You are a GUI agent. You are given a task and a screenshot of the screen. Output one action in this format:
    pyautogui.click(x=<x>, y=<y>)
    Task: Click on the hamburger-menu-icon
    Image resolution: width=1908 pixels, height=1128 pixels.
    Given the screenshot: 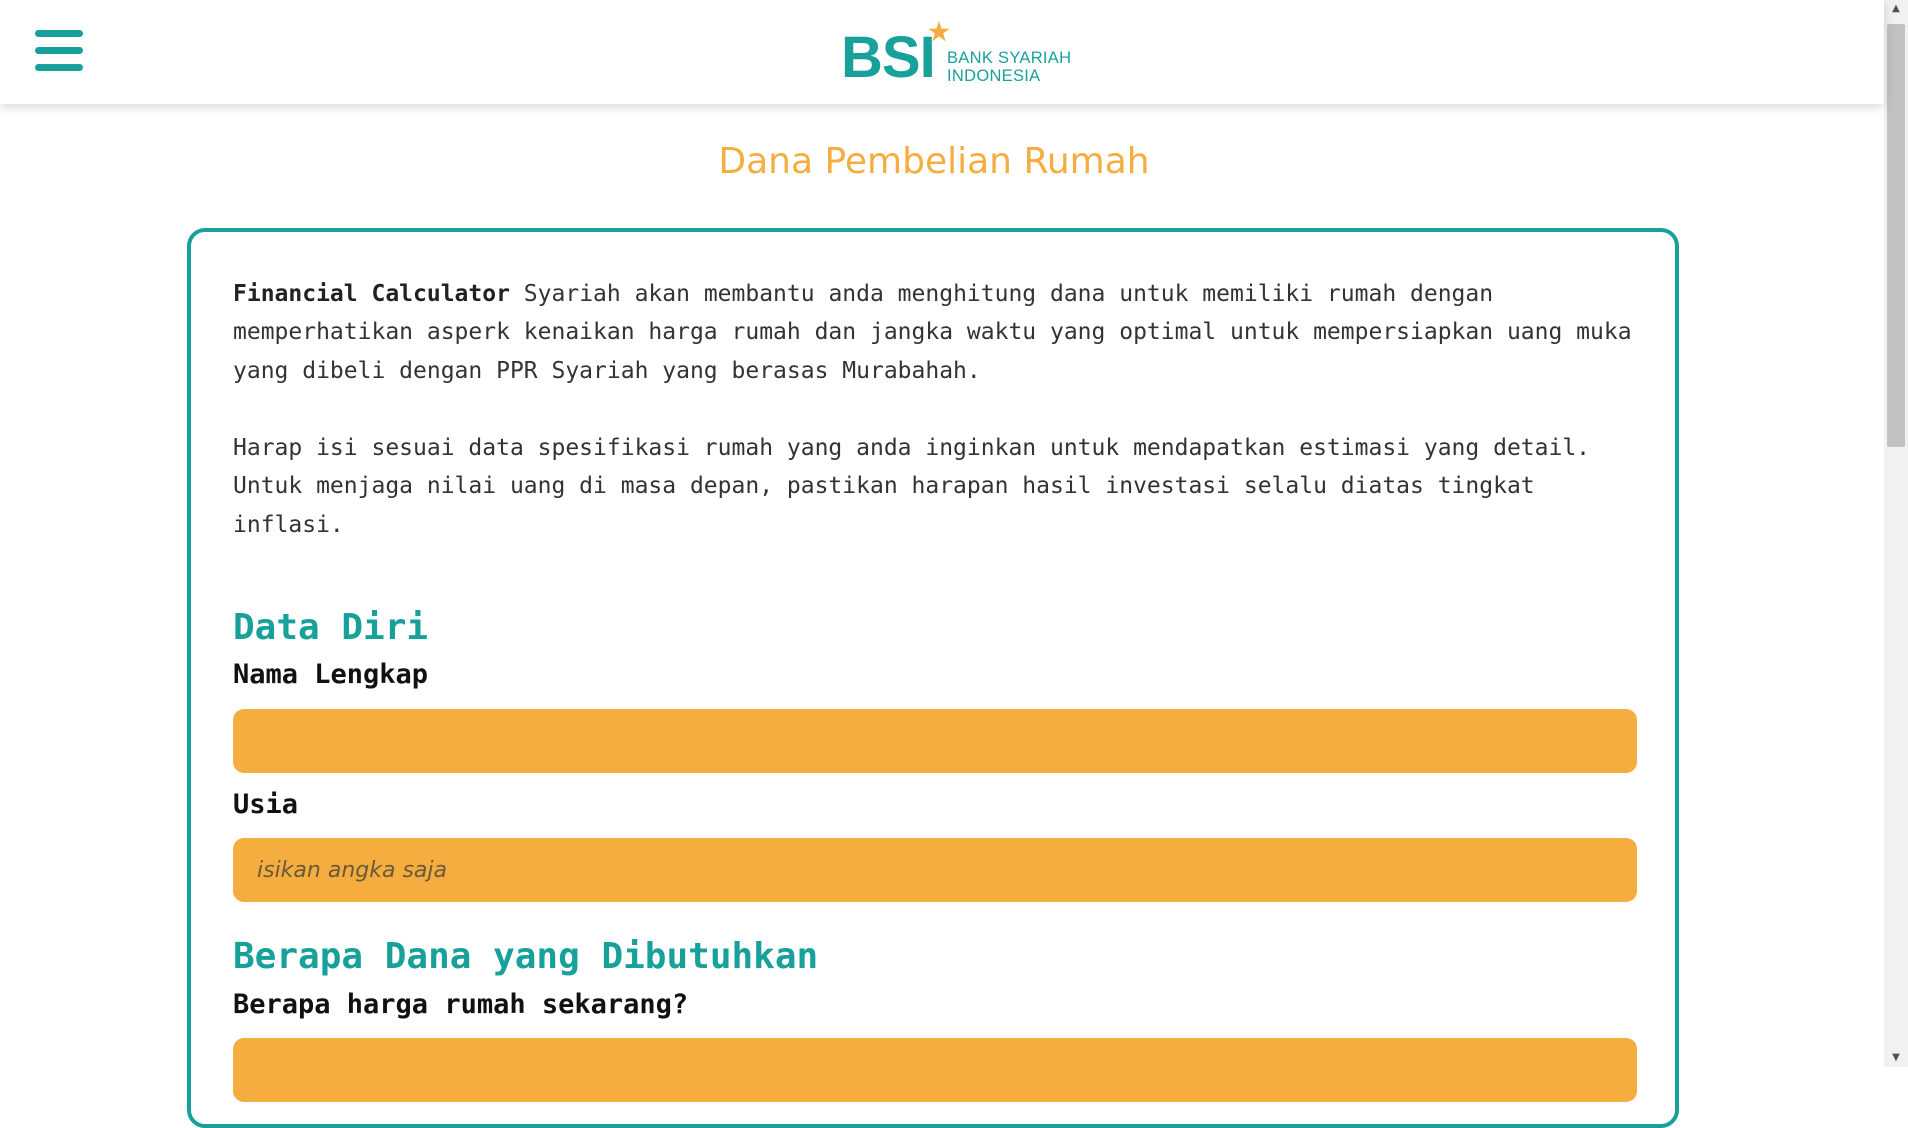 What is the action you would take?
    pyautogui.click(x=59, y=51)
    